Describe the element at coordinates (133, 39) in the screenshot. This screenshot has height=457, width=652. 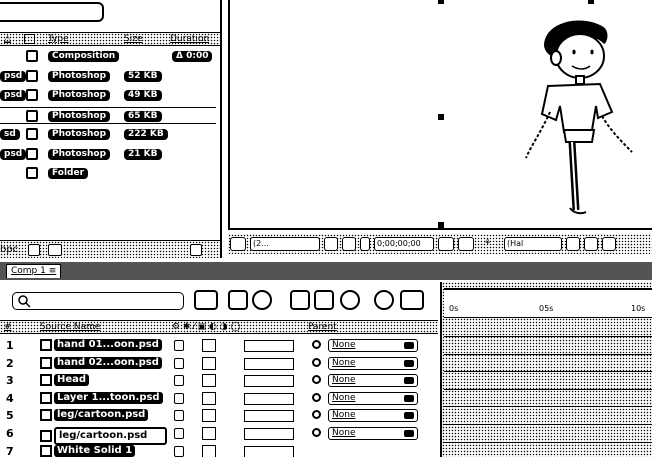
I see `column-size: Size` at that location.